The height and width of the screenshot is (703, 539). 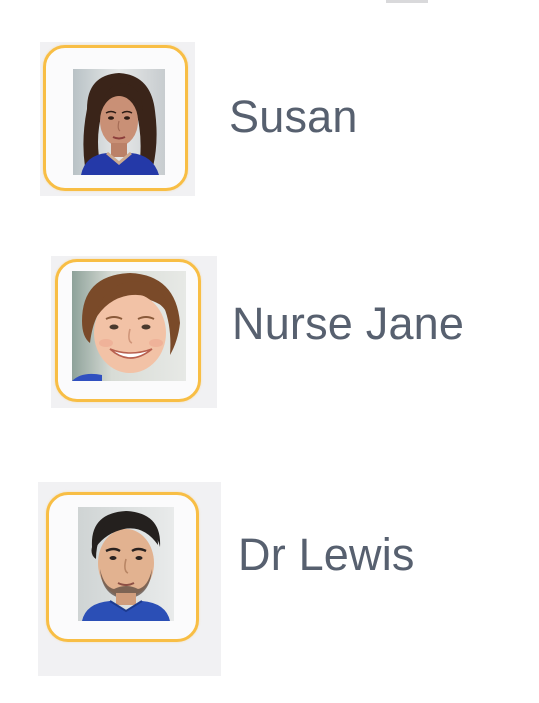 What do you see at coordinates (126, 564) in the screenshot?
I see `dr-lewis-avatar-photo` at bounding box center [126, 564].